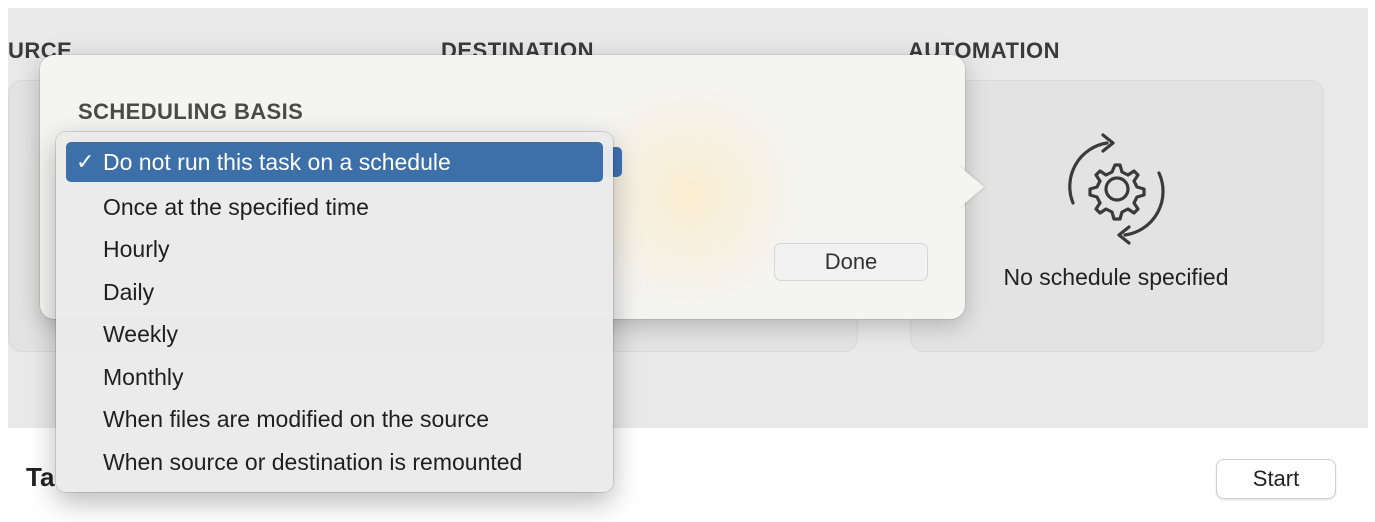 The height and width of the screenshot is (522, 1375). I want to click on menu-item-on-modified: When files are modified on the source, so click(334, 419).